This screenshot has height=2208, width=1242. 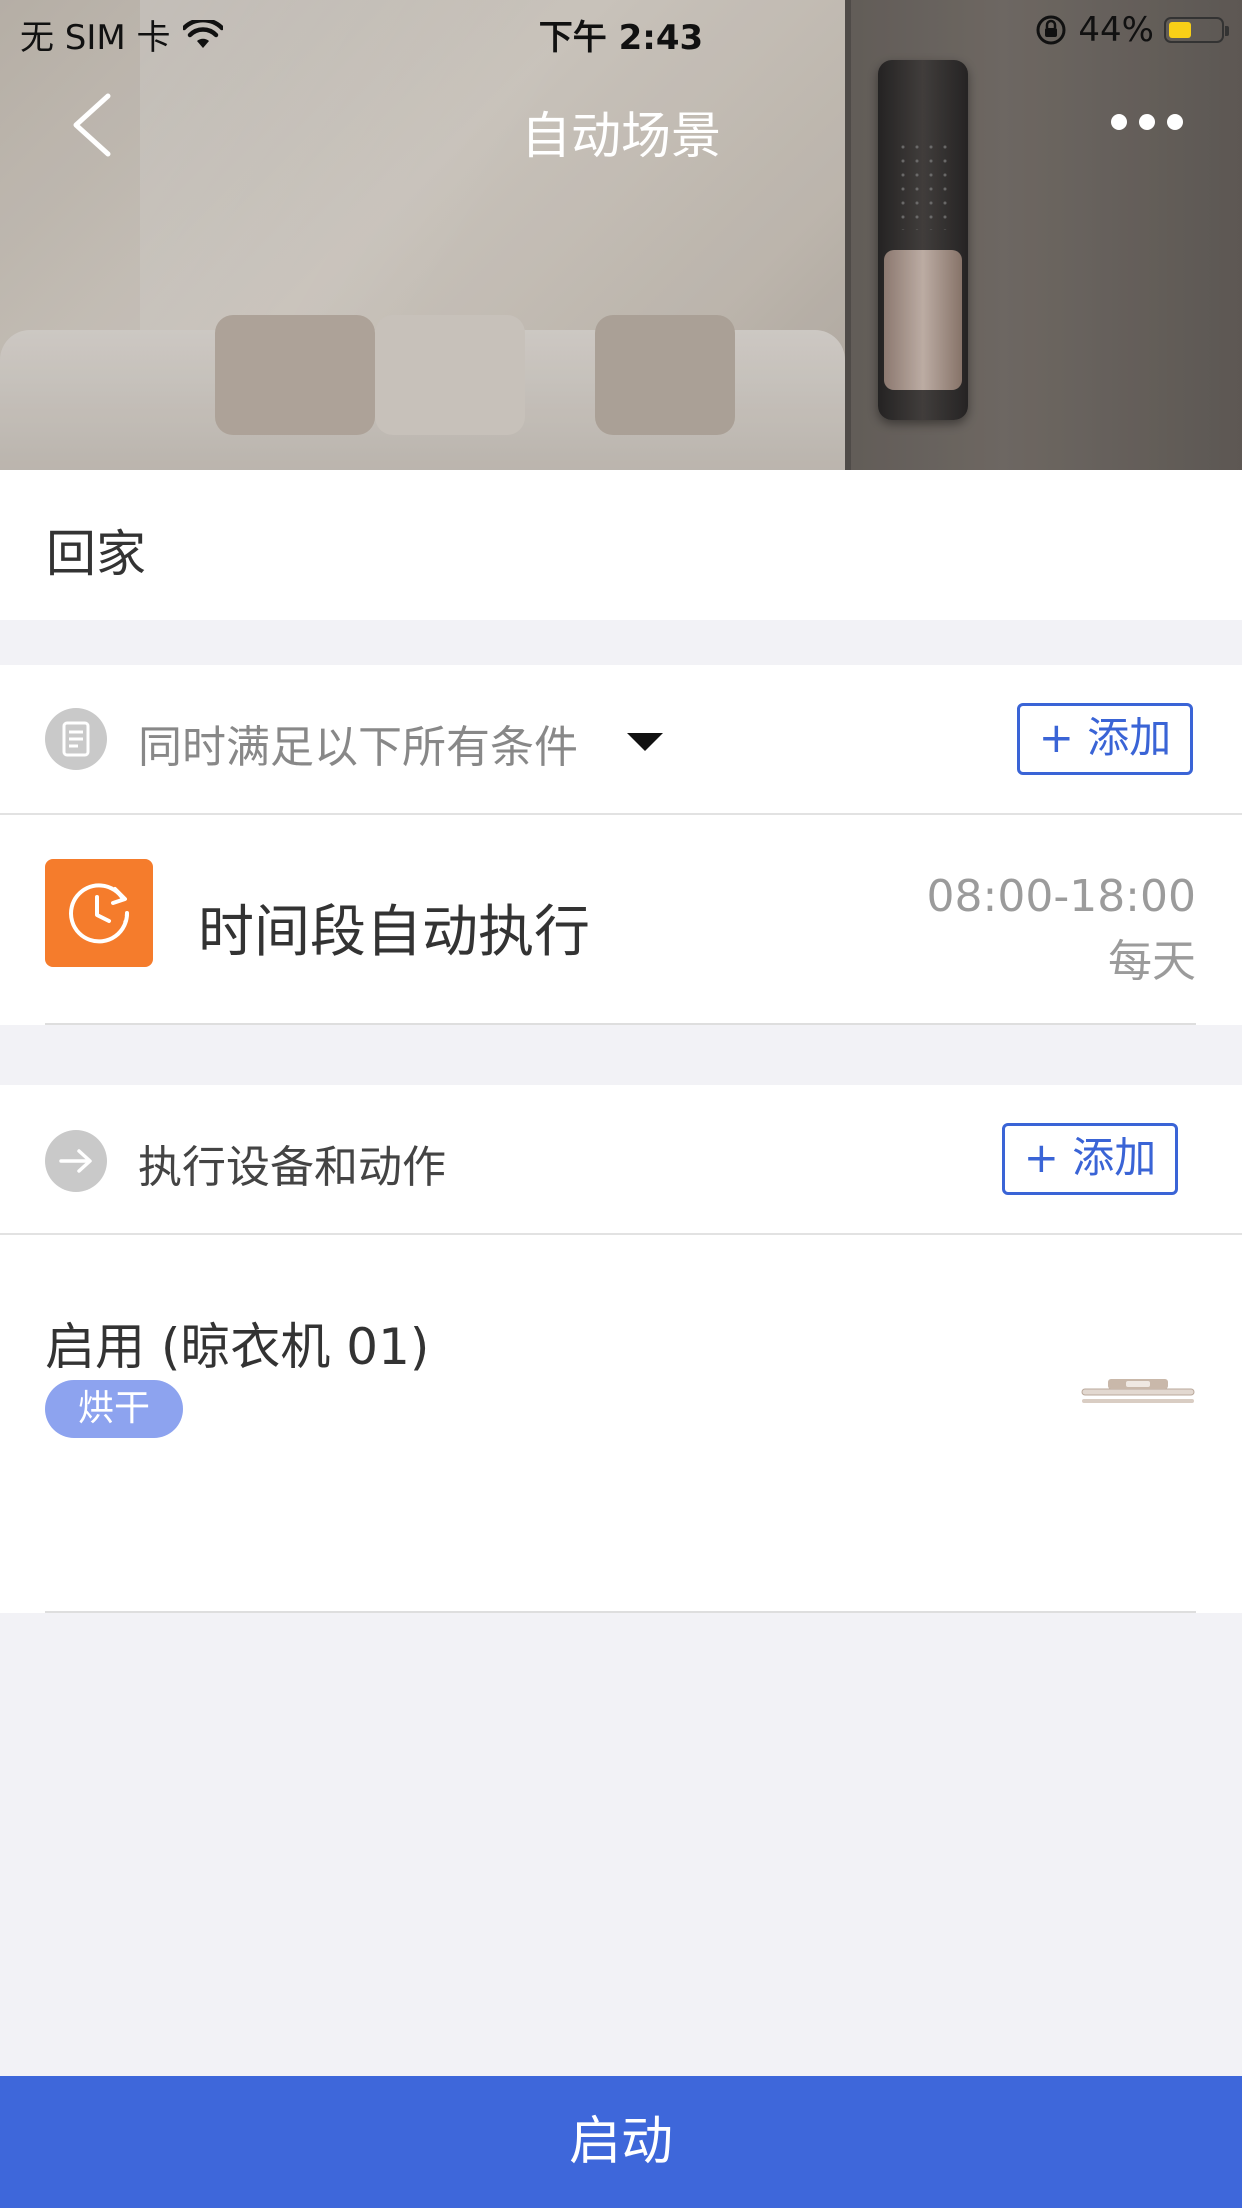 I want to click on page-title: 自动场景, so click(x=621, y=136).